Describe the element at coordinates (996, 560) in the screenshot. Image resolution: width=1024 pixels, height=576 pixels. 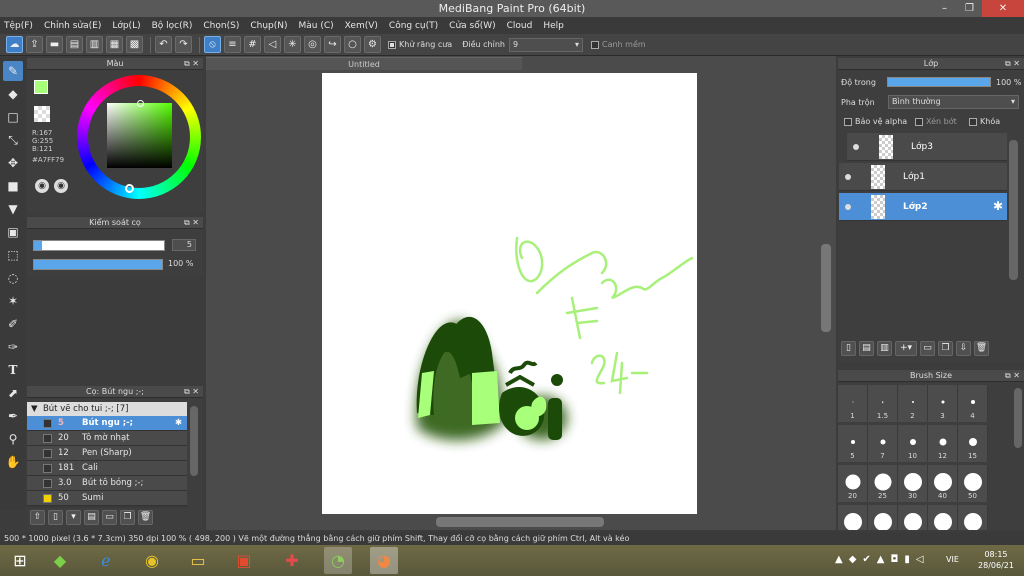
I see `clock: 08:15 28/06/21` at that location.